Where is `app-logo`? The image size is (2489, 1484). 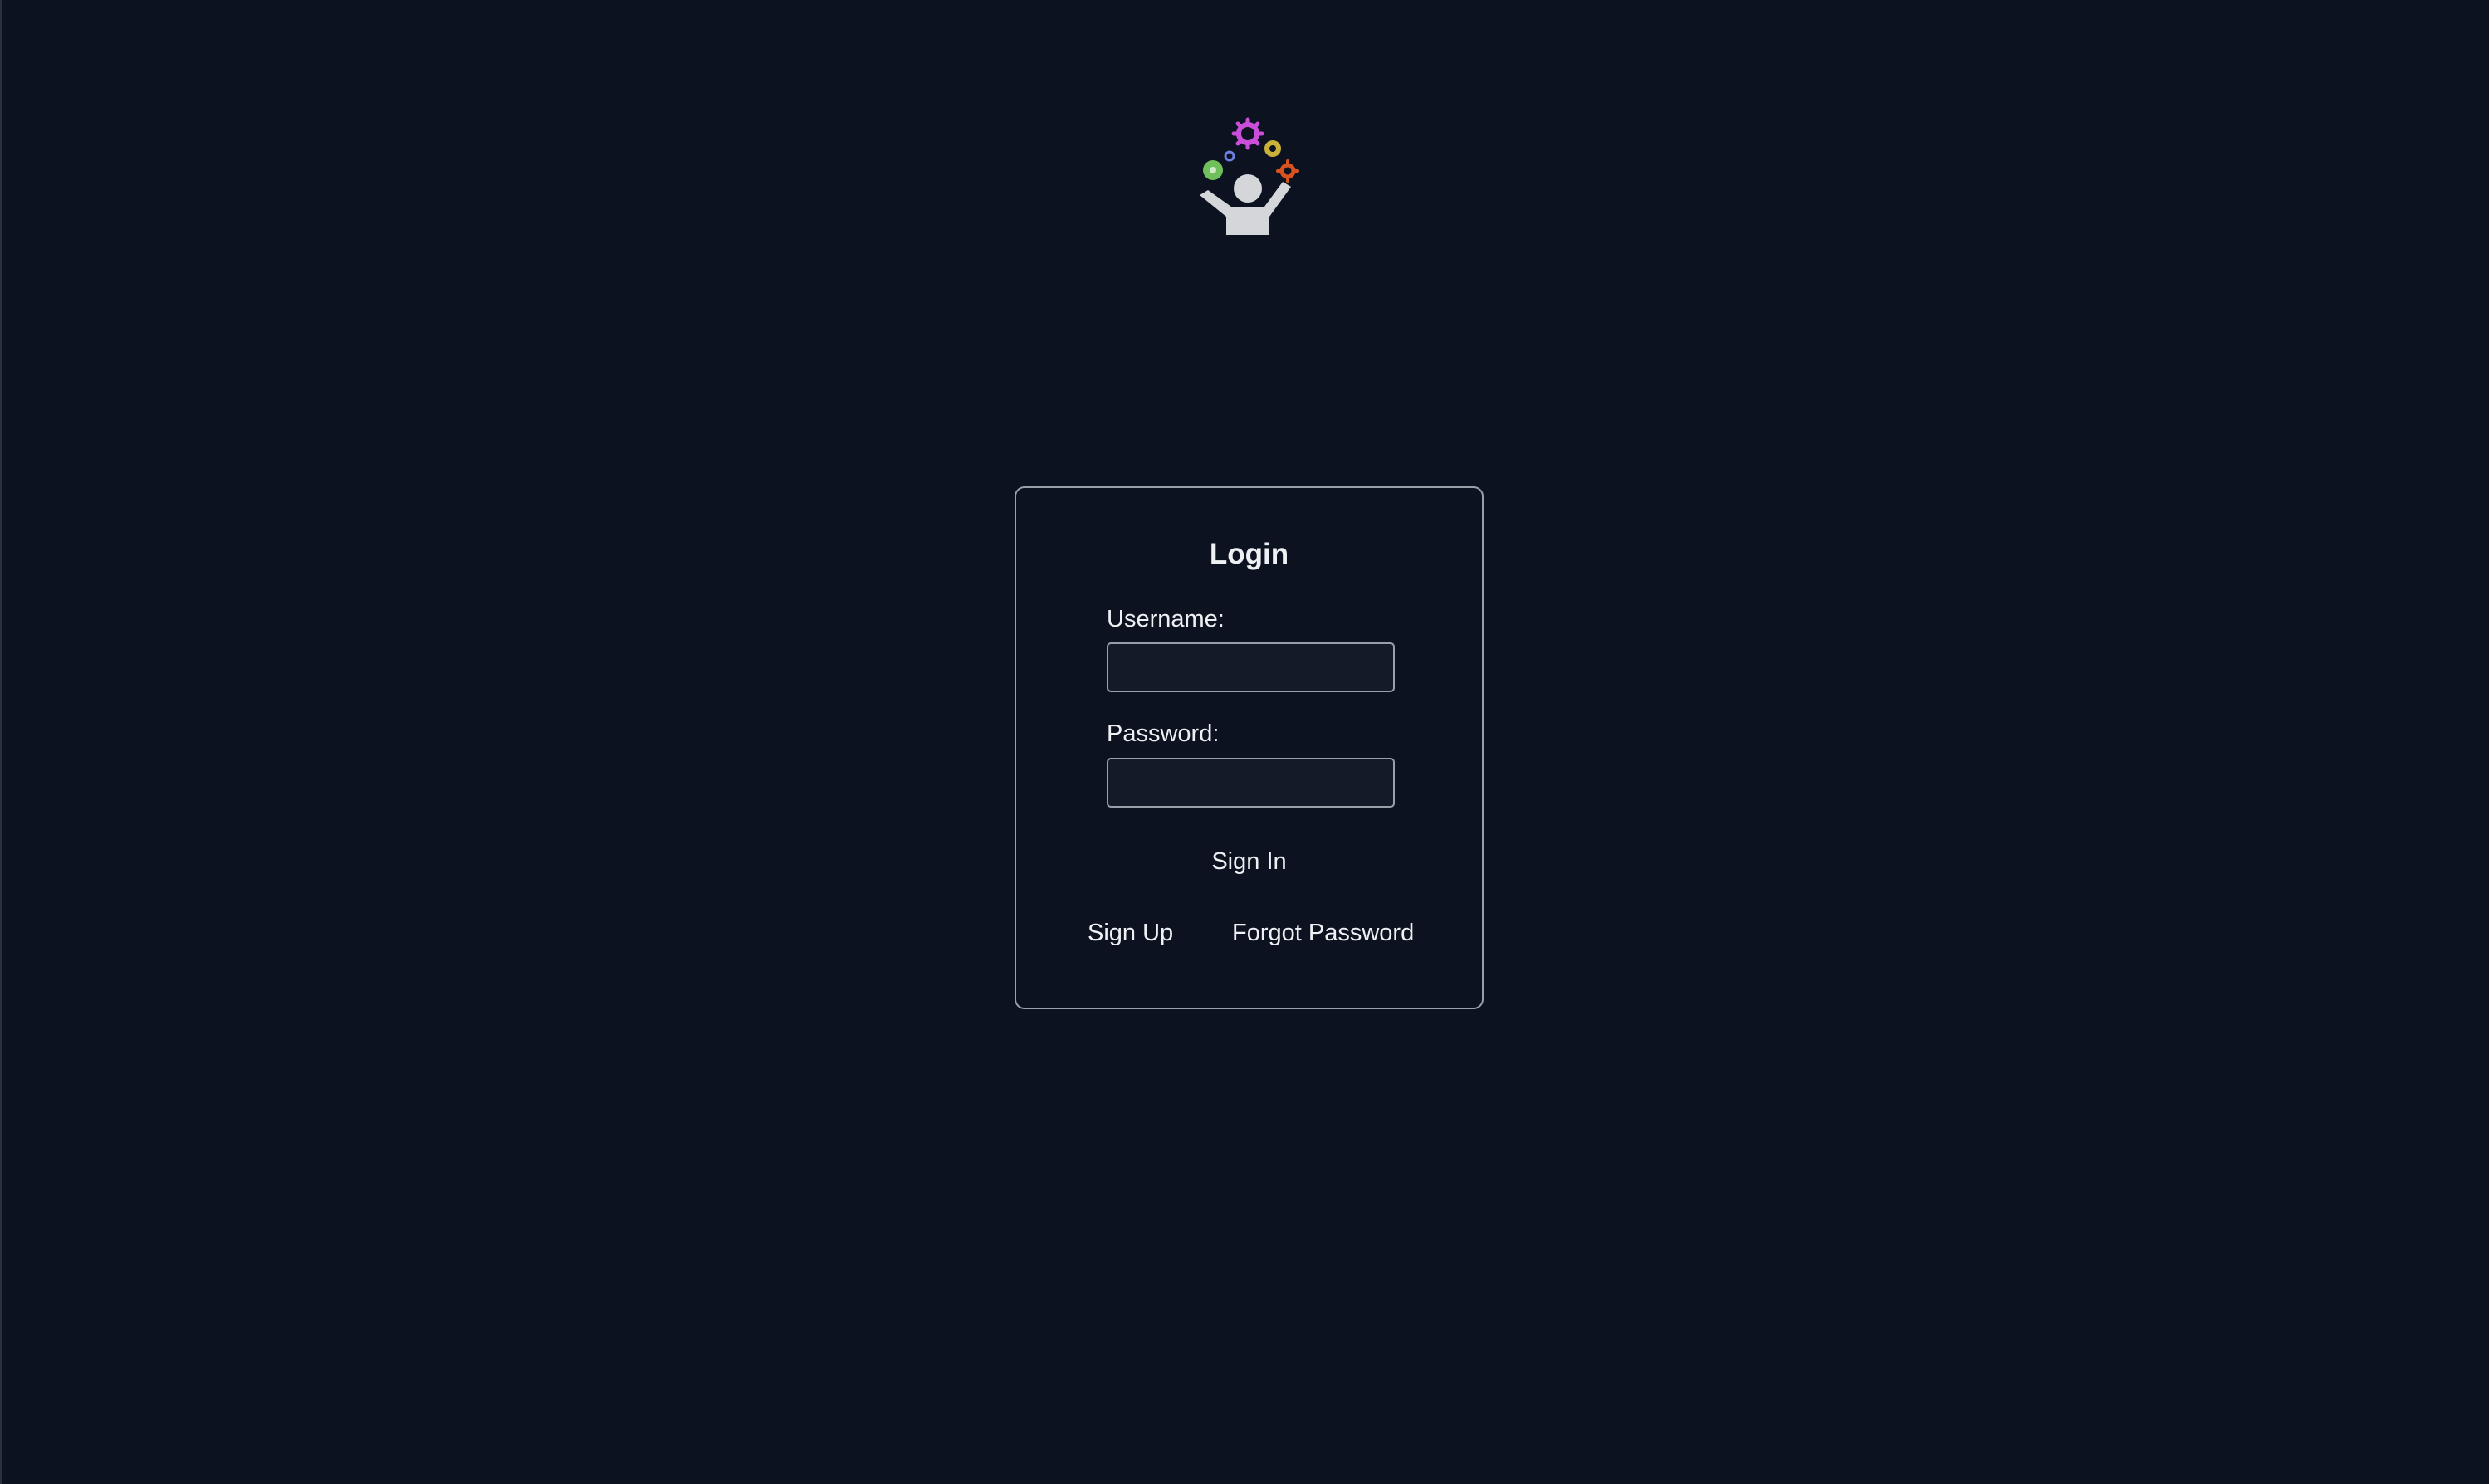 app-logo is located at coordinates (1248, 176).